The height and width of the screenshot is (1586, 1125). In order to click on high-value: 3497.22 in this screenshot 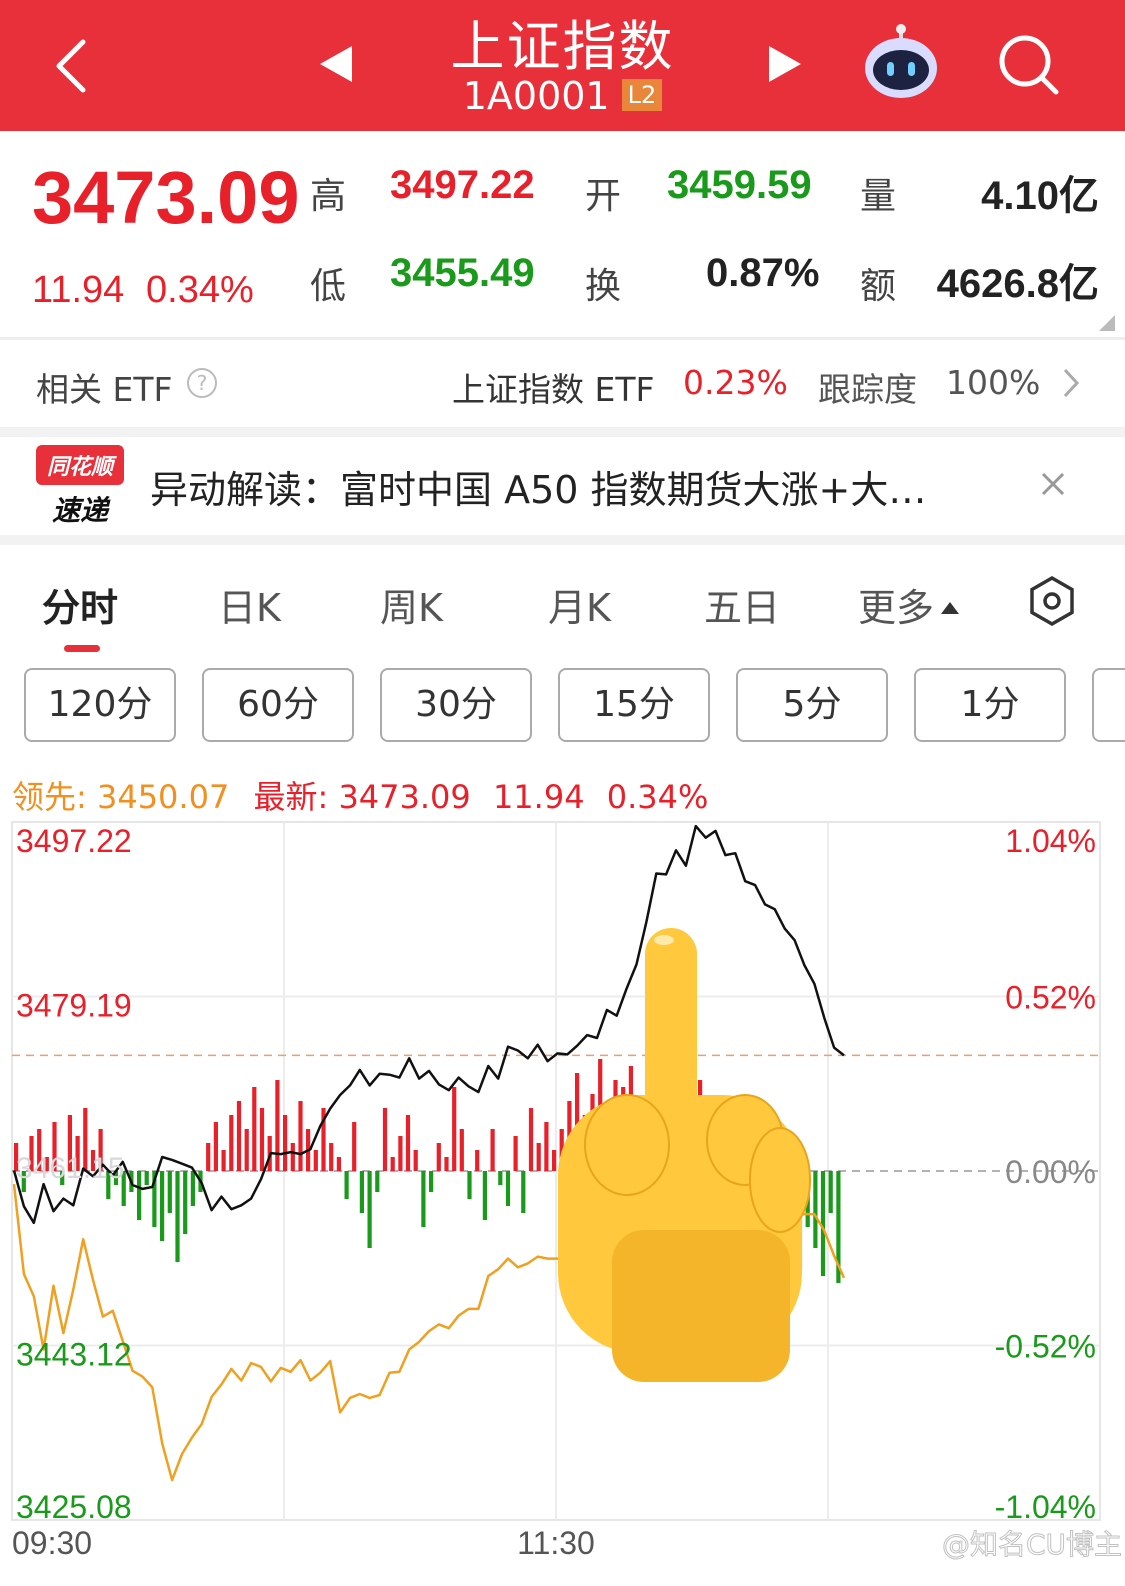, I will do `click(462, 185)`.